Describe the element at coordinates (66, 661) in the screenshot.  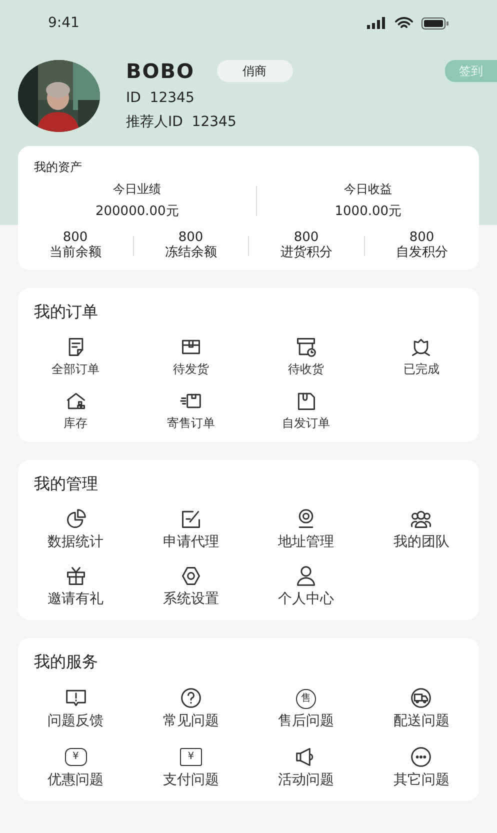
I see `section-title: 我的服务` at that location.